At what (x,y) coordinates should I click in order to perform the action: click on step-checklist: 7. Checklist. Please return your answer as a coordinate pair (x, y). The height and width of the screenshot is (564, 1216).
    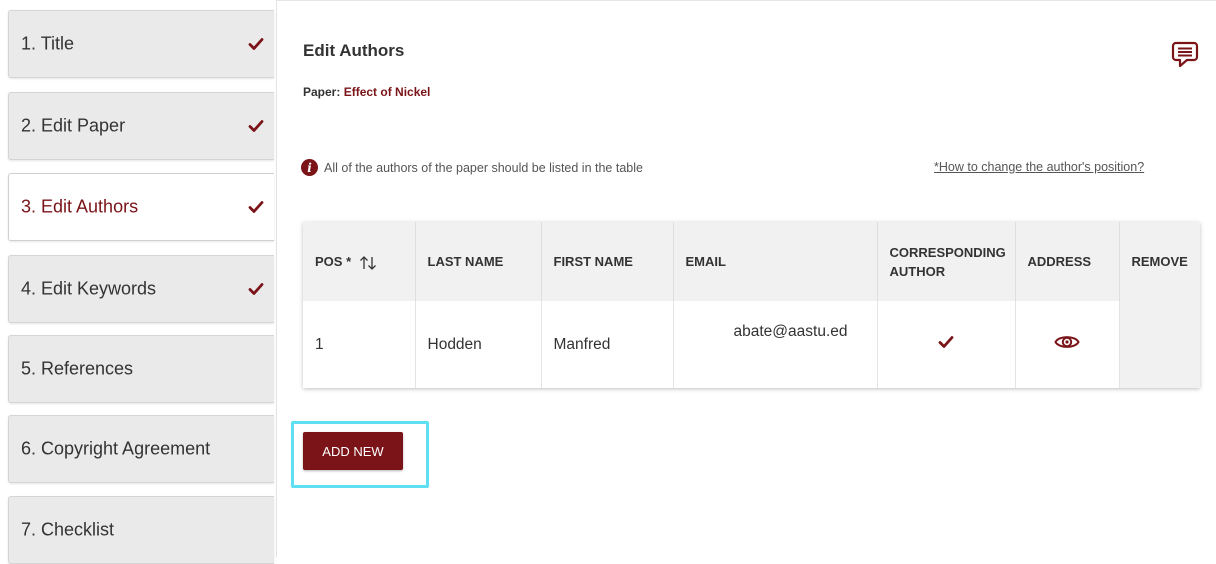
    Looking at the image, I should click on (141, 530).